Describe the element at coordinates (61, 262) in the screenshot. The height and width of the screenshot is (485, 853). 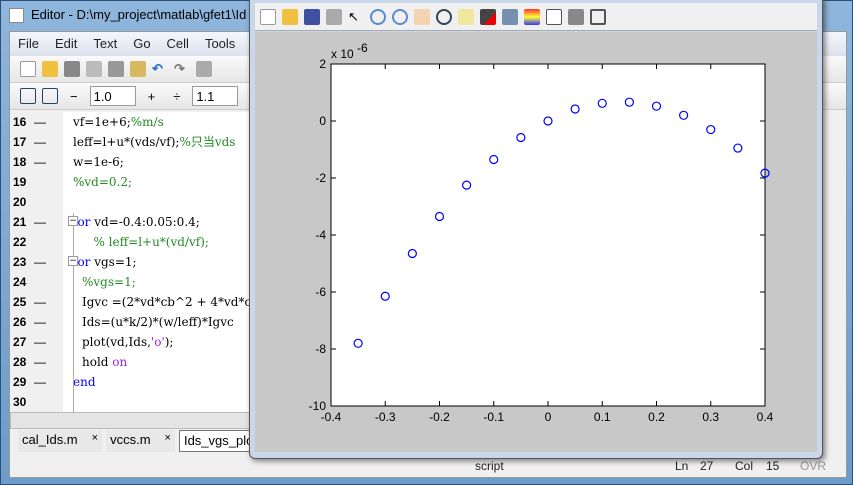
I see `gutter` at that location.